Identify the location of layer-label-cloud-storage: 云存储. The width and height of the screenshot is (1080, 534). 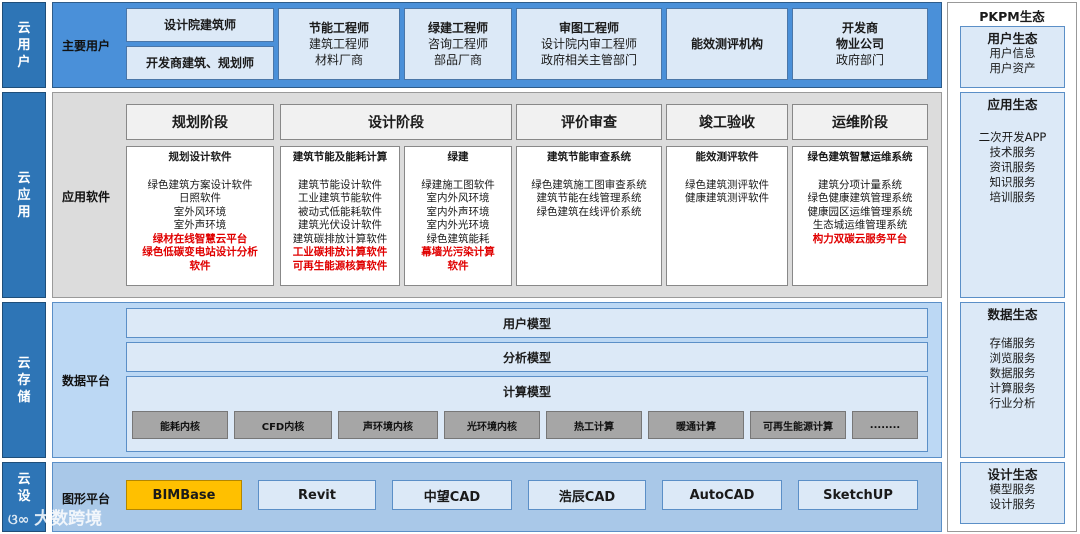
(24, 380).